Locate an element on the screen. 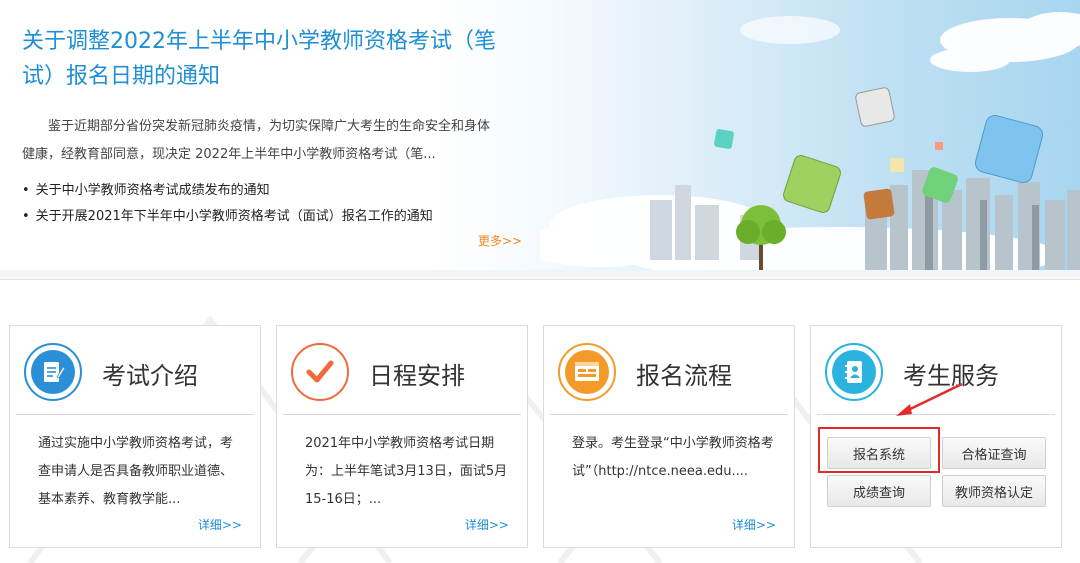 The image size is (1080, 563). certificate-query-button: 合格证查询 is located at coordinates (994, 453).